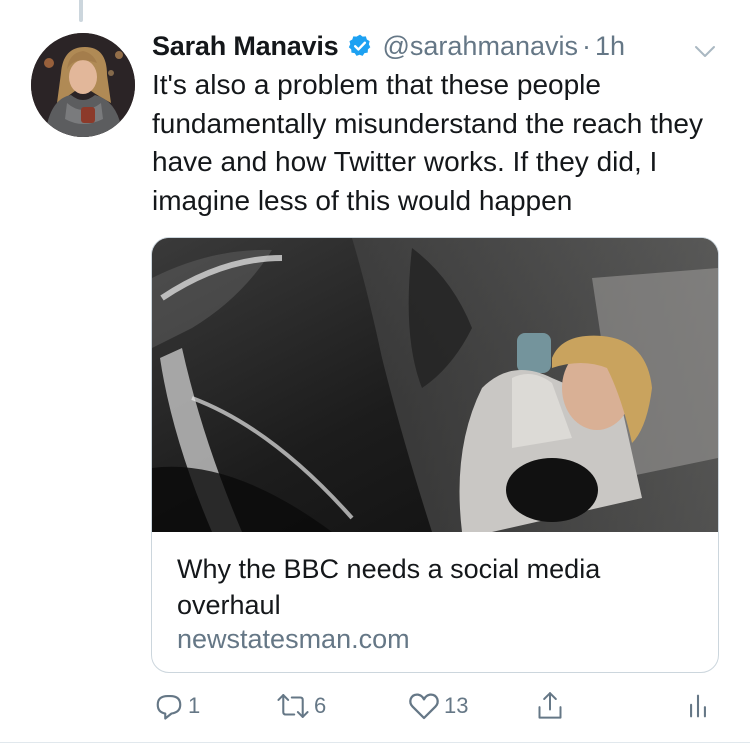  I want to click on card-domain: newstatesman.com, so click(293, 639).